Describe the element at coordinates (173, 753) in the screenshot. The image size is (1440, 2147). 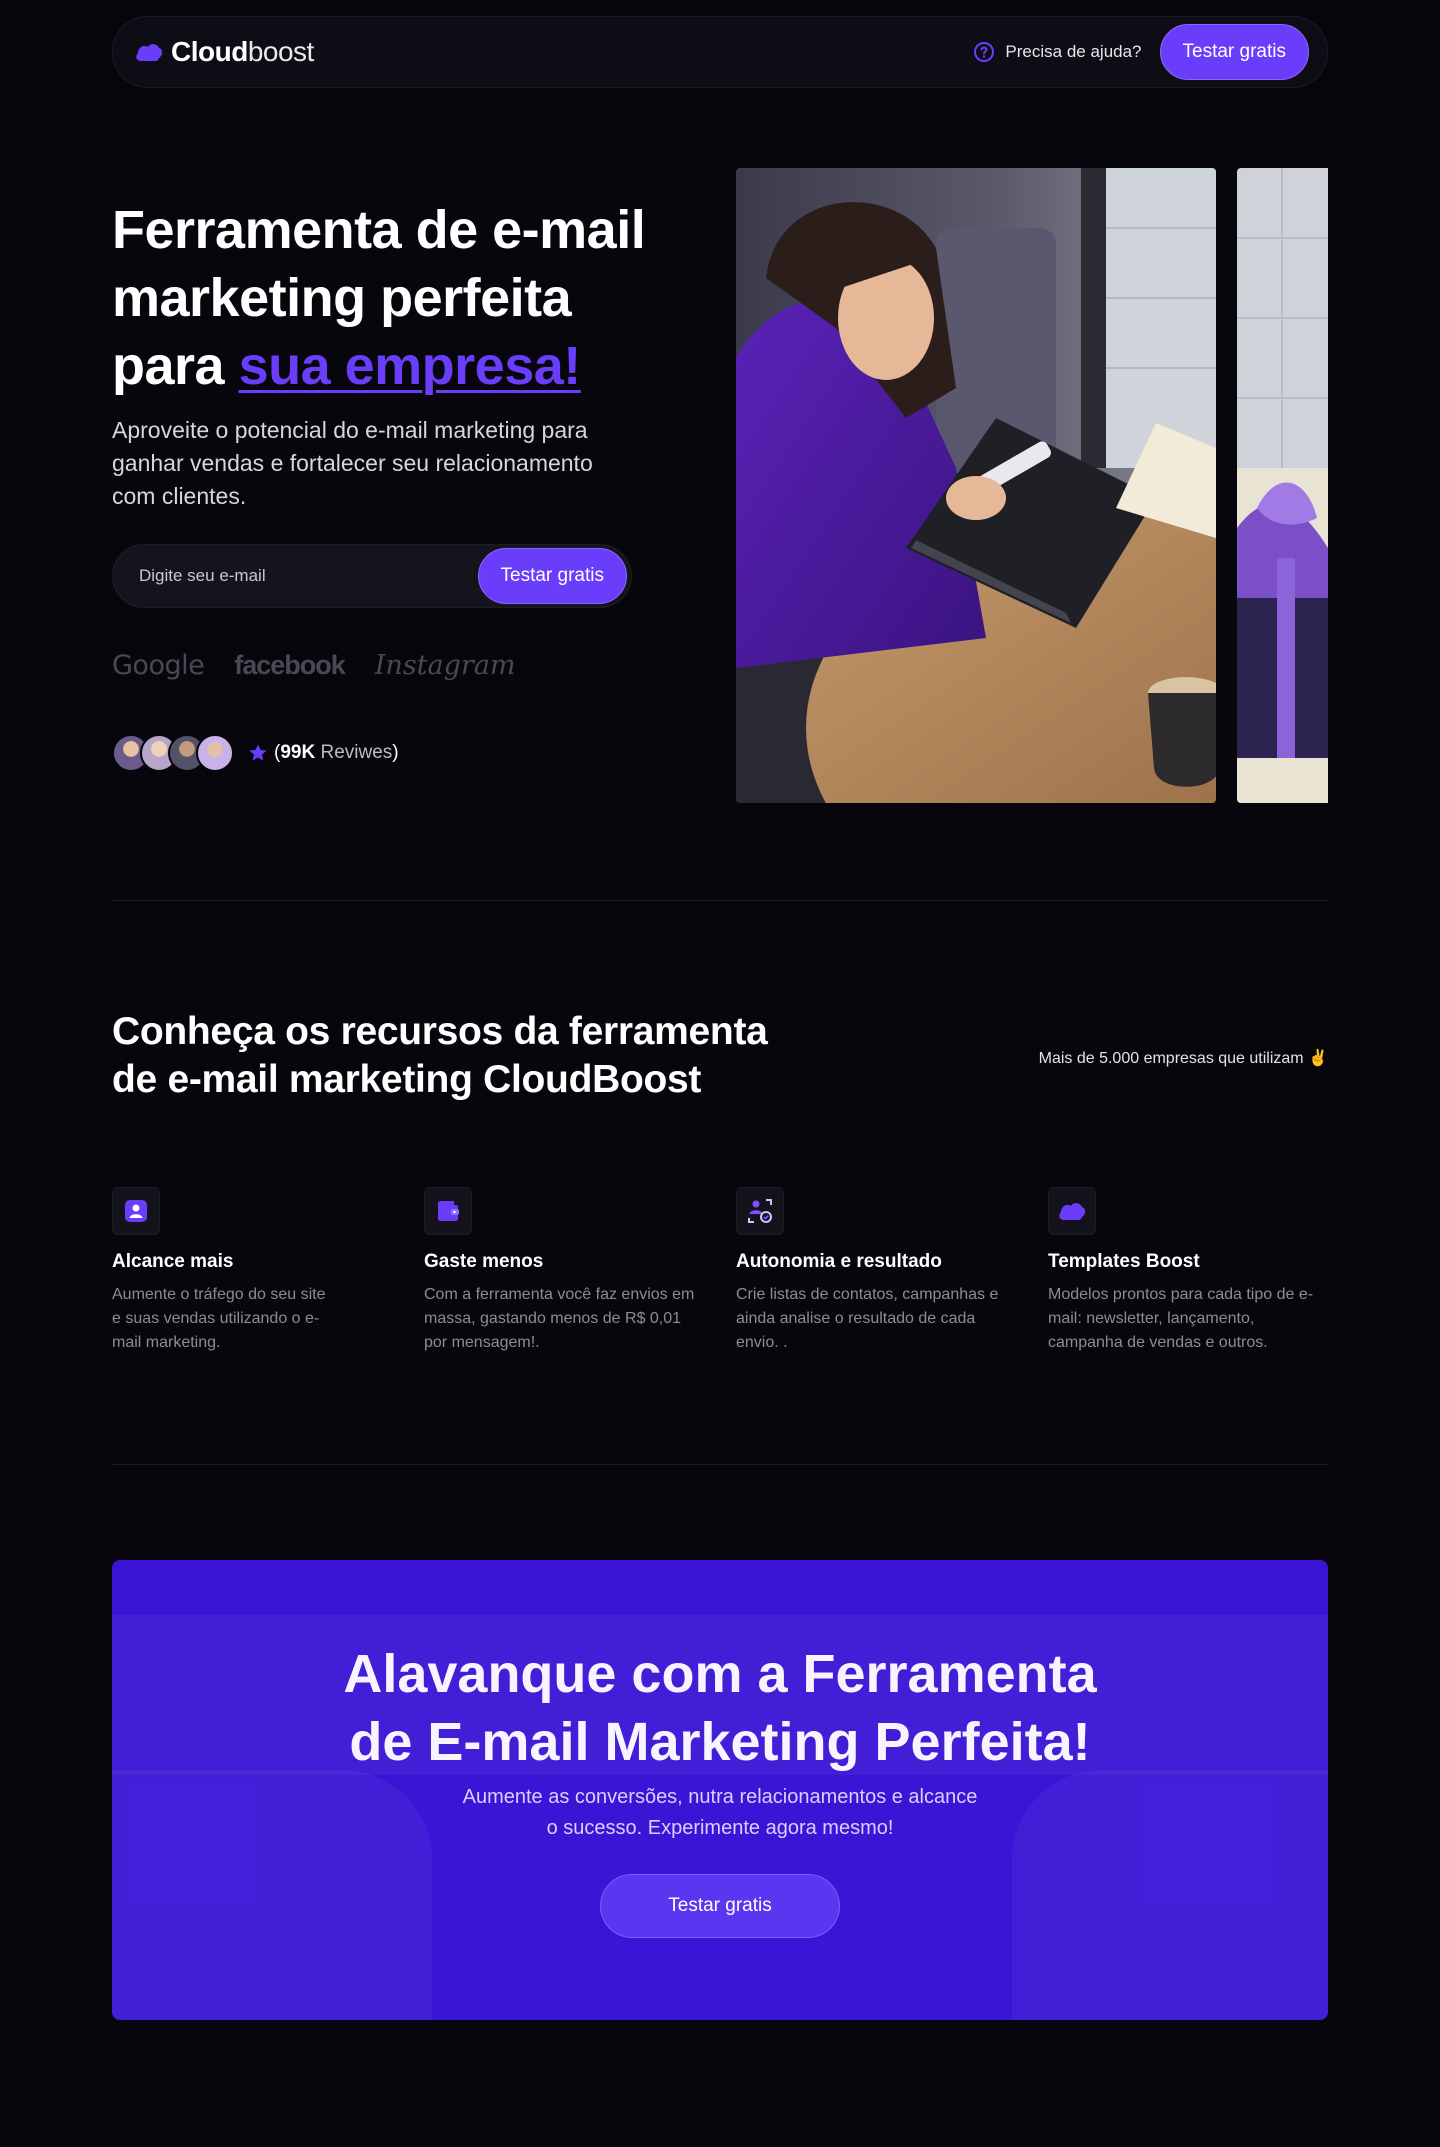
I see `avatar-group` at that location.